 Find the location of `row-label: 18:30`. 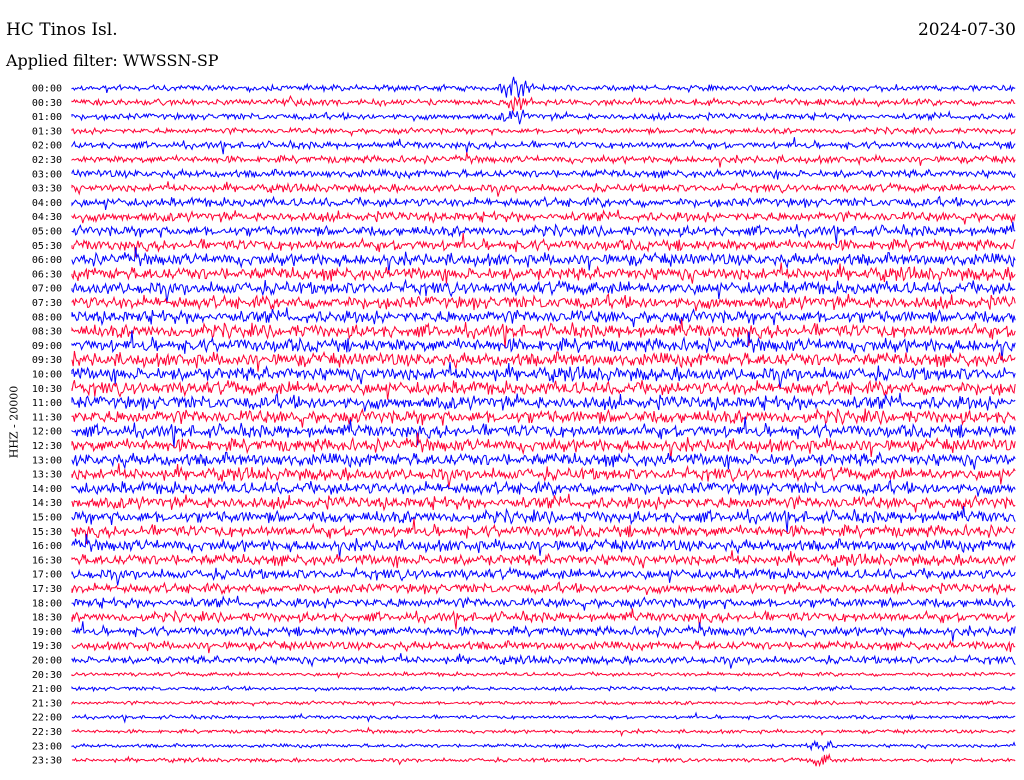

row-label: 18:30 is located at coordinates (47, 618).